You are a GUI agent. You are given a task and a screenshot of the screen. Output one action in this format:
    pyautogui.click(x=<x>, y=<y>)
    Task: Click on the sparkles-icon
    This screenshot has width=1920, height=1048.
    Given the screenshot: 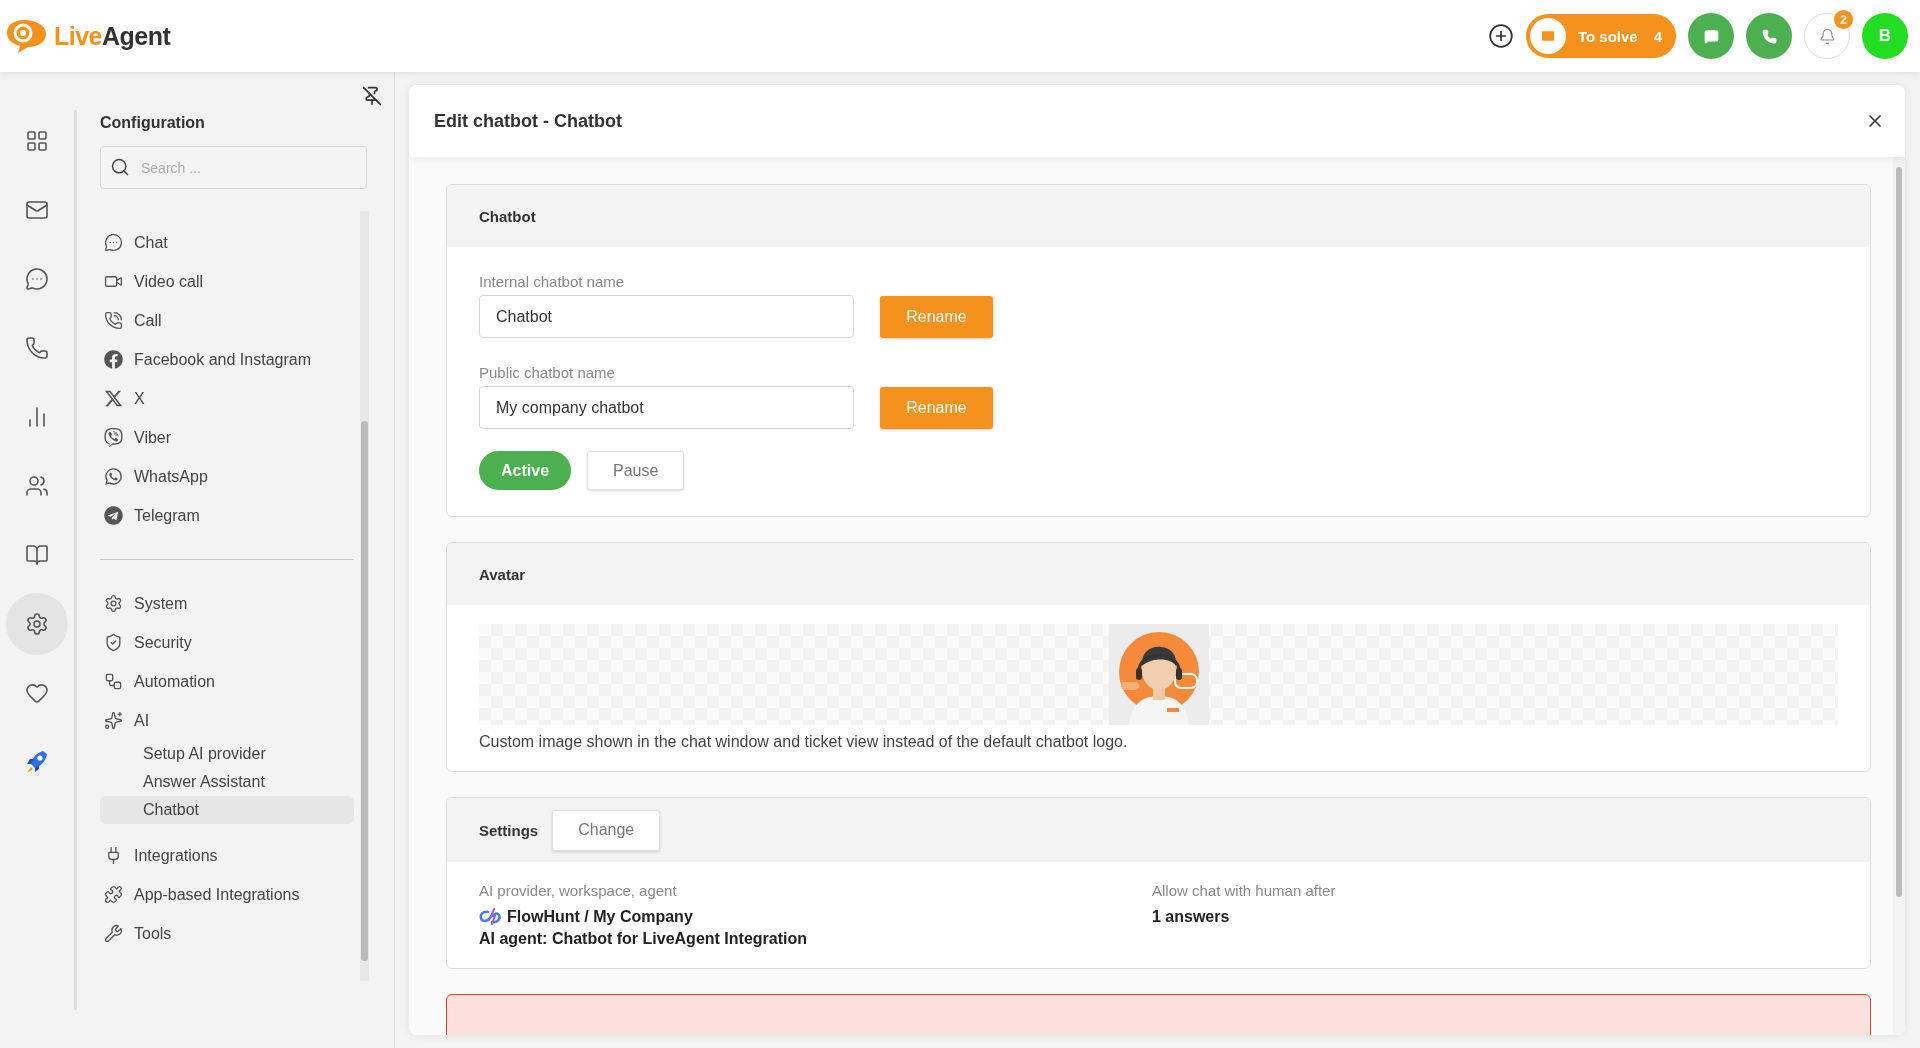 What is the action you would take?
    pyautogui.click(x=113, y=720)
    